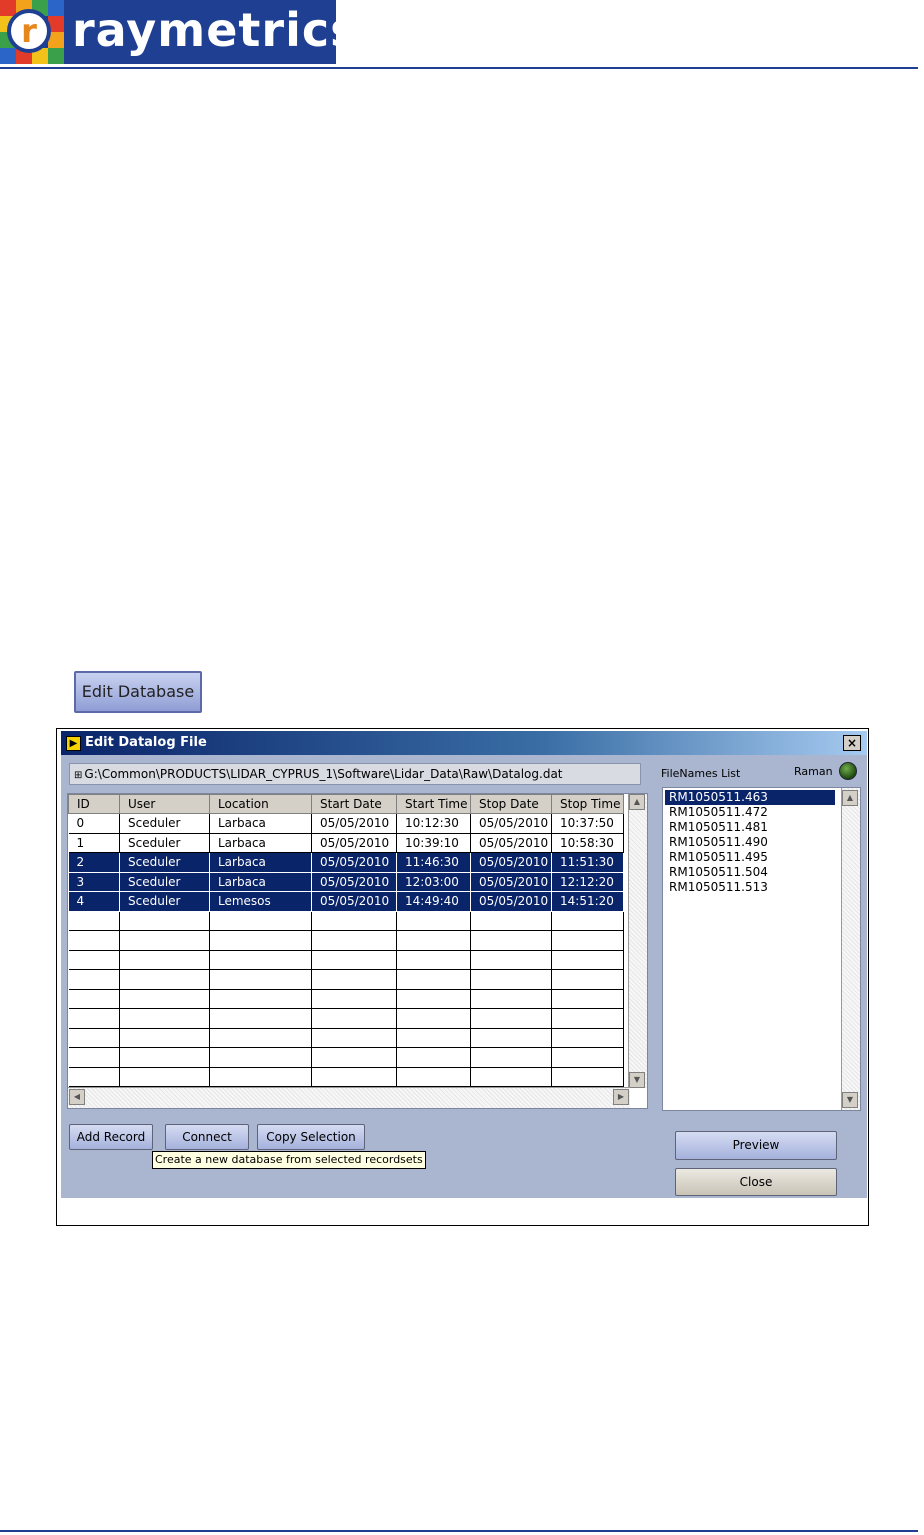  I want to click on list-item: RM1050511.490, so click(750, 842).